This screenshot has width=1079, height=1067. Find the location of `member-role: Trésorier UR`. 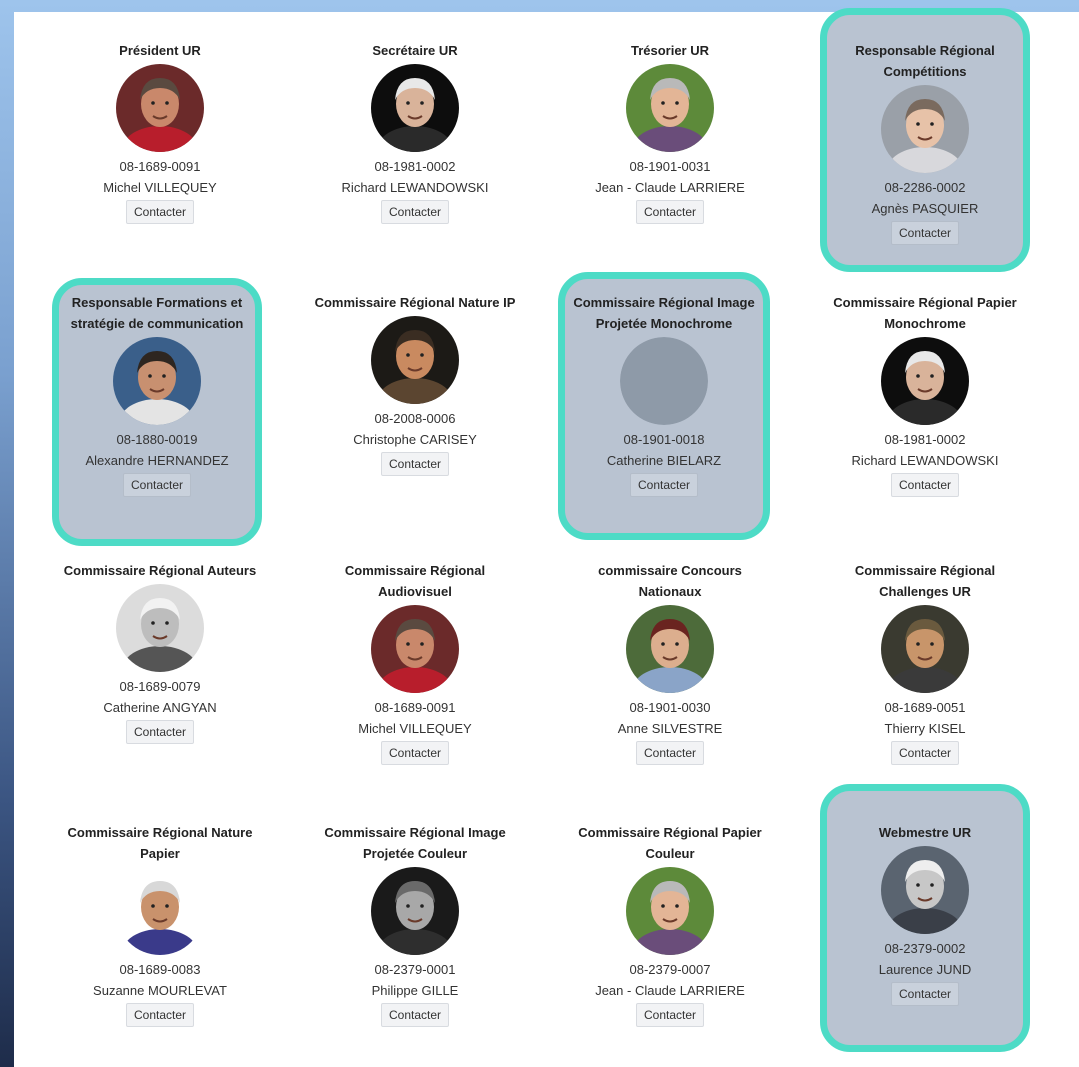

member-role: Trésorier UR is located at coordinates (670, 50).